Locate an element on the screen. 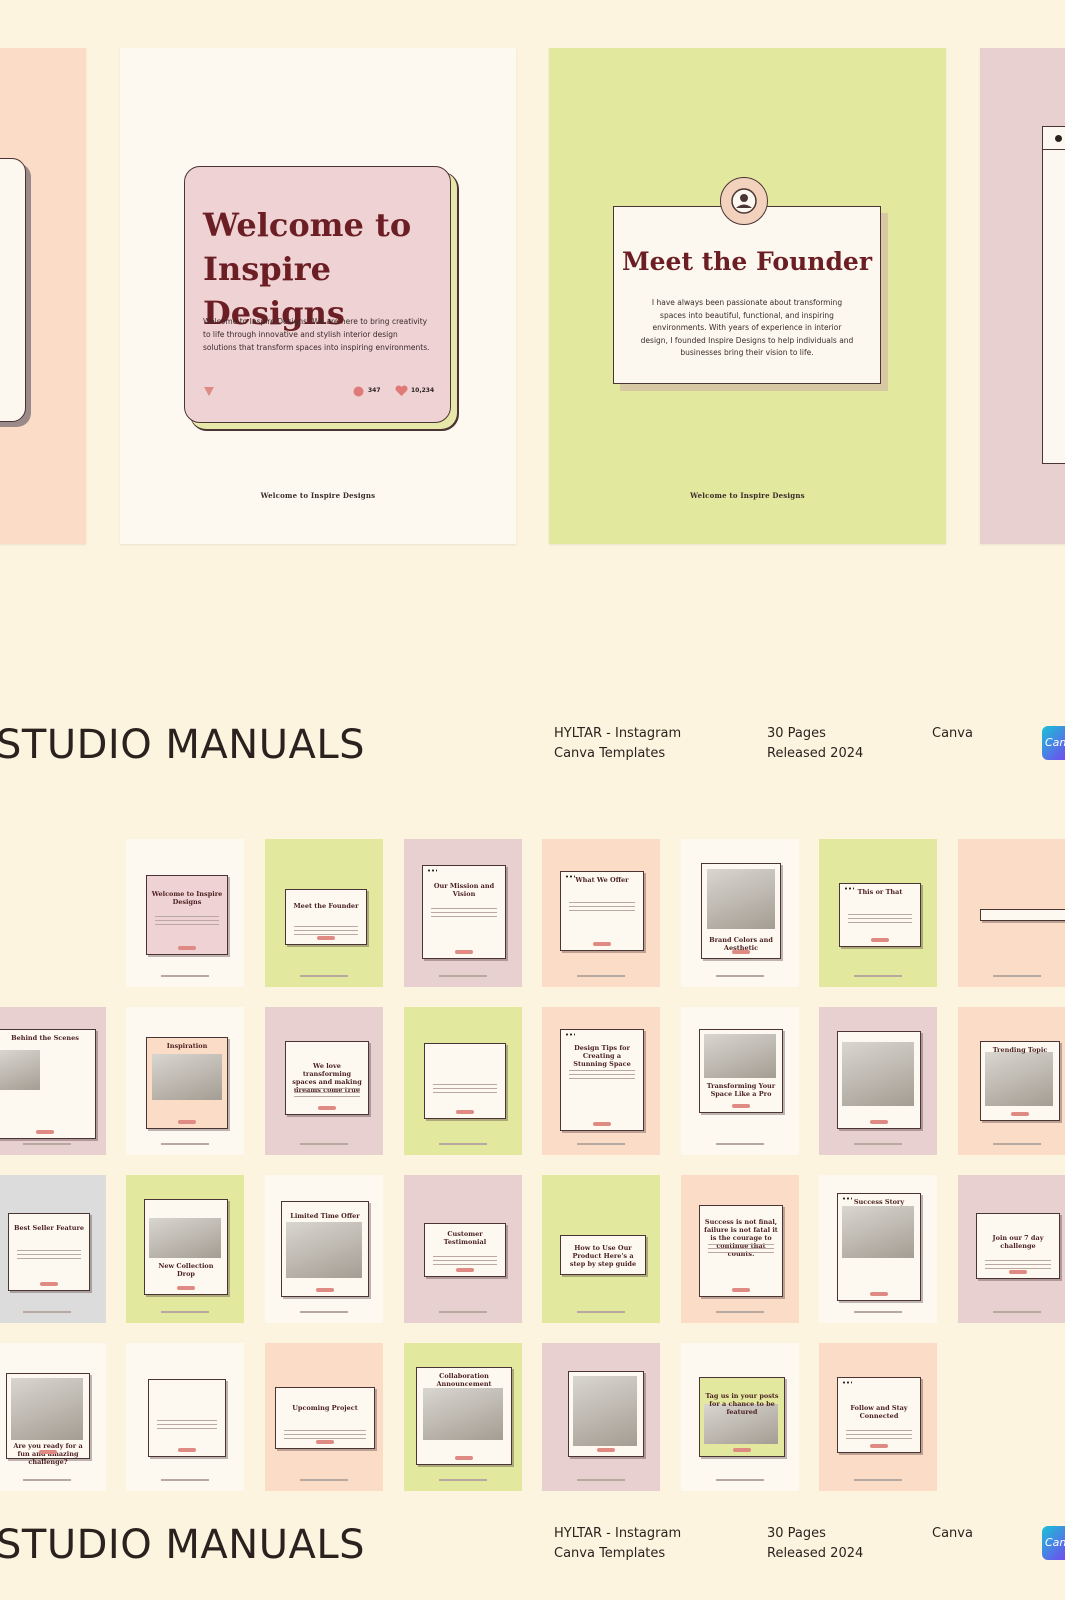  heart-icon is located at coordinates (401, 391).